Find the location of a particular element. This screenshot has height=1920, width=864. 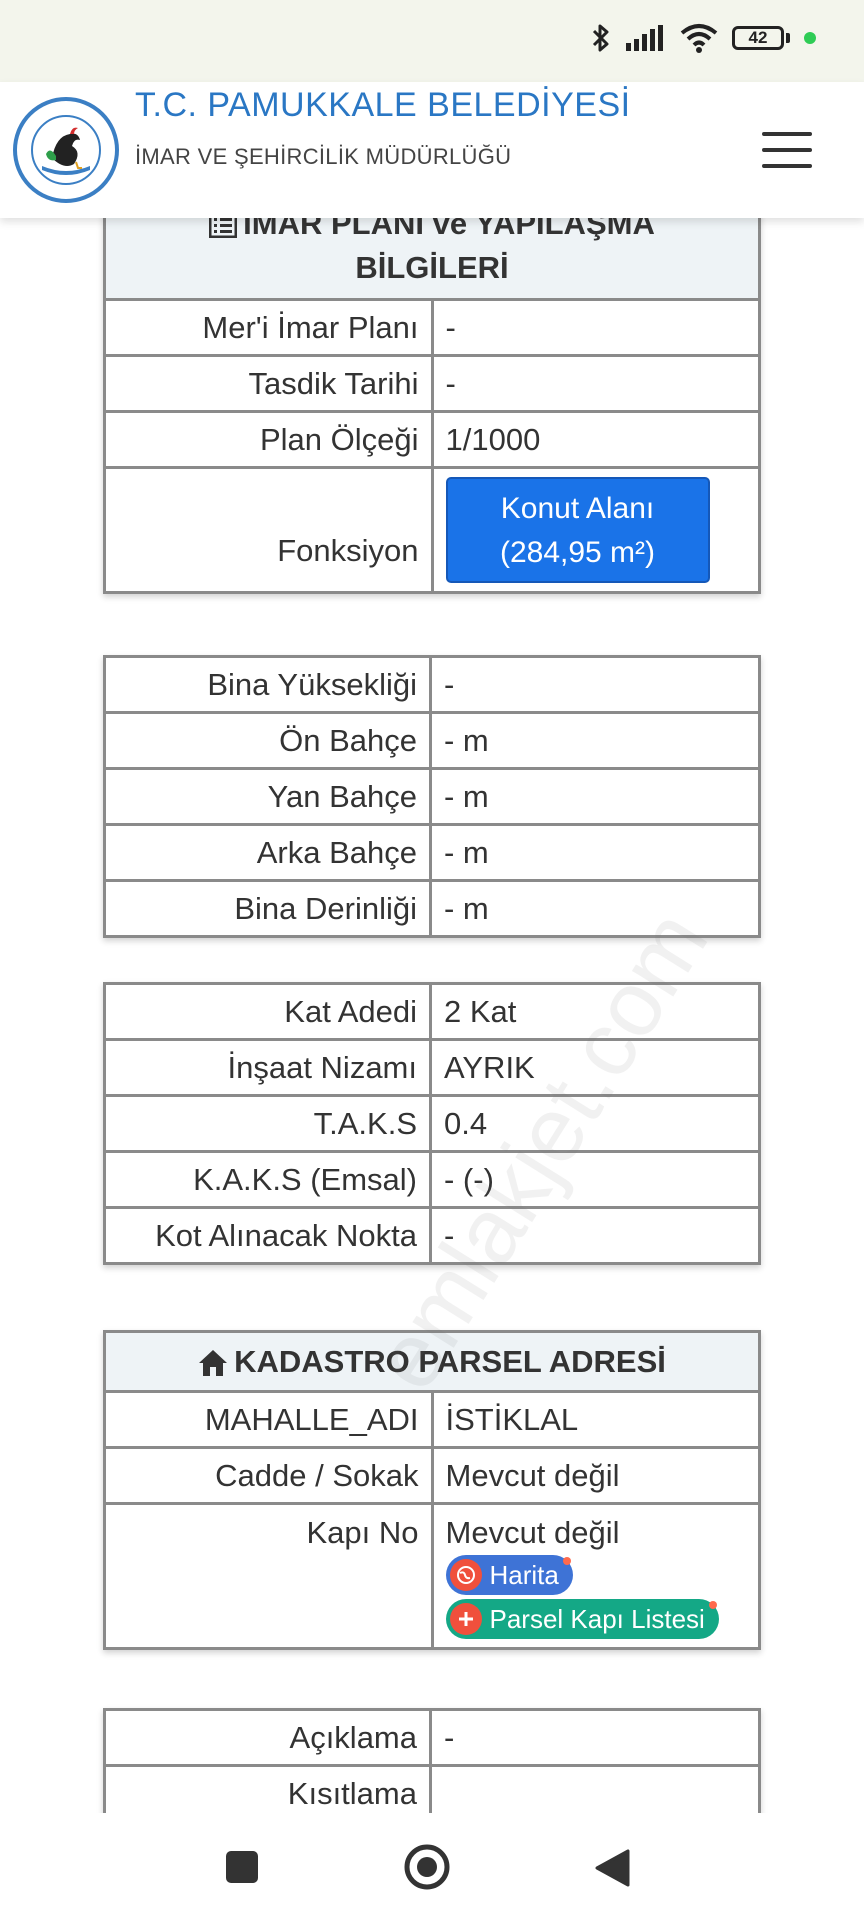

table-row: Cadde / Sokak Mevcut değil is located at coordinates (432, 1475).